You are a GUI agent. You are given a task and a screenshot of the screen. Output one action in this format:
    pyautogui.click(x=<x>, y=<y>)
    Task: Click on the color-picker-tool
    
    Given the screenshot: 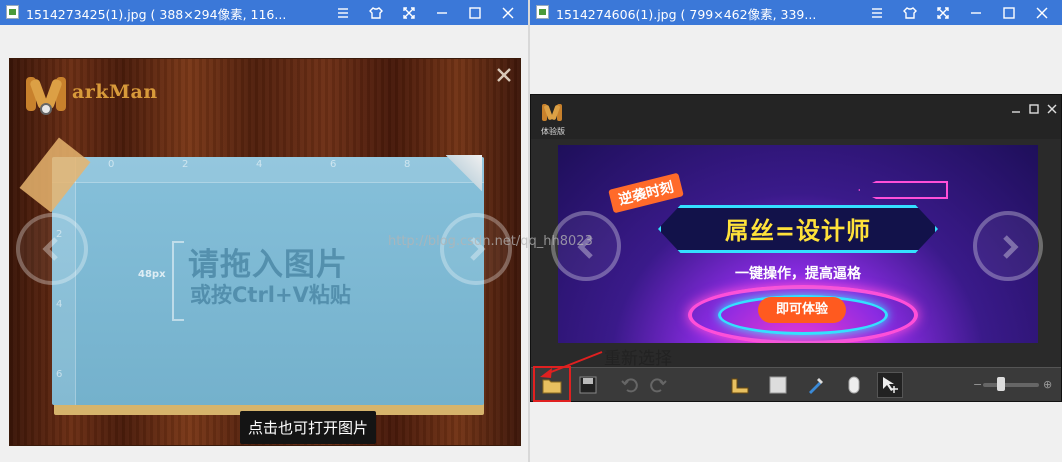 What is the action you would take?
    pyautogui.click(x=816, y=385)
    